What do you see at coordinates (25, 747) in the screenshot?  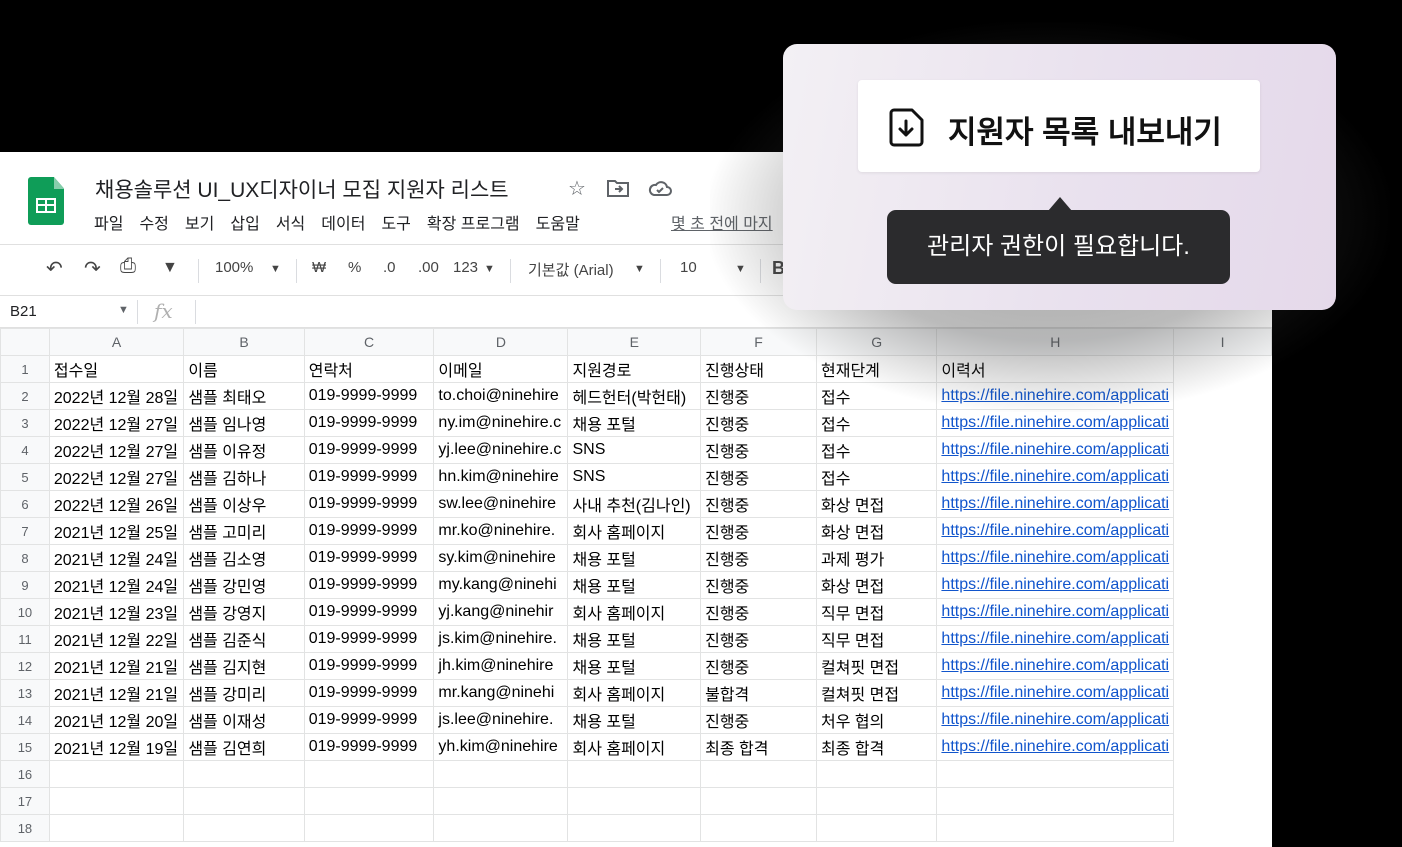 I see `row-header: 15` at bounding box center [25, 747].